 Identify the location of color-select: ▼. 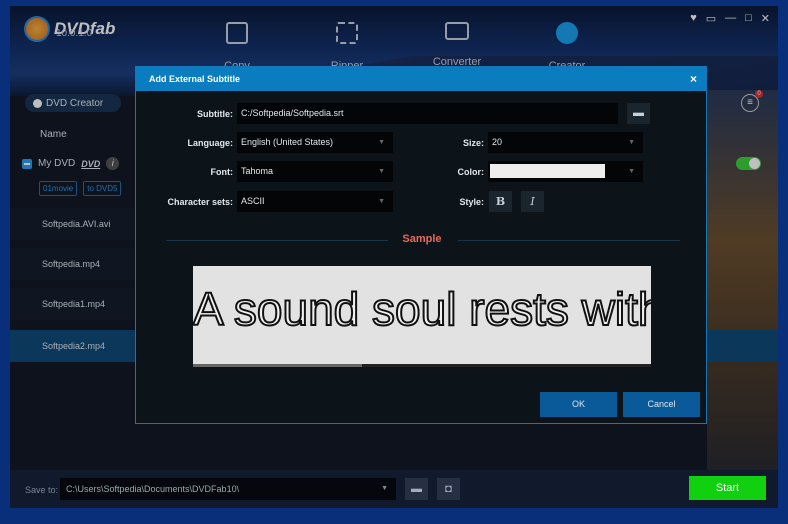
(565, 171).